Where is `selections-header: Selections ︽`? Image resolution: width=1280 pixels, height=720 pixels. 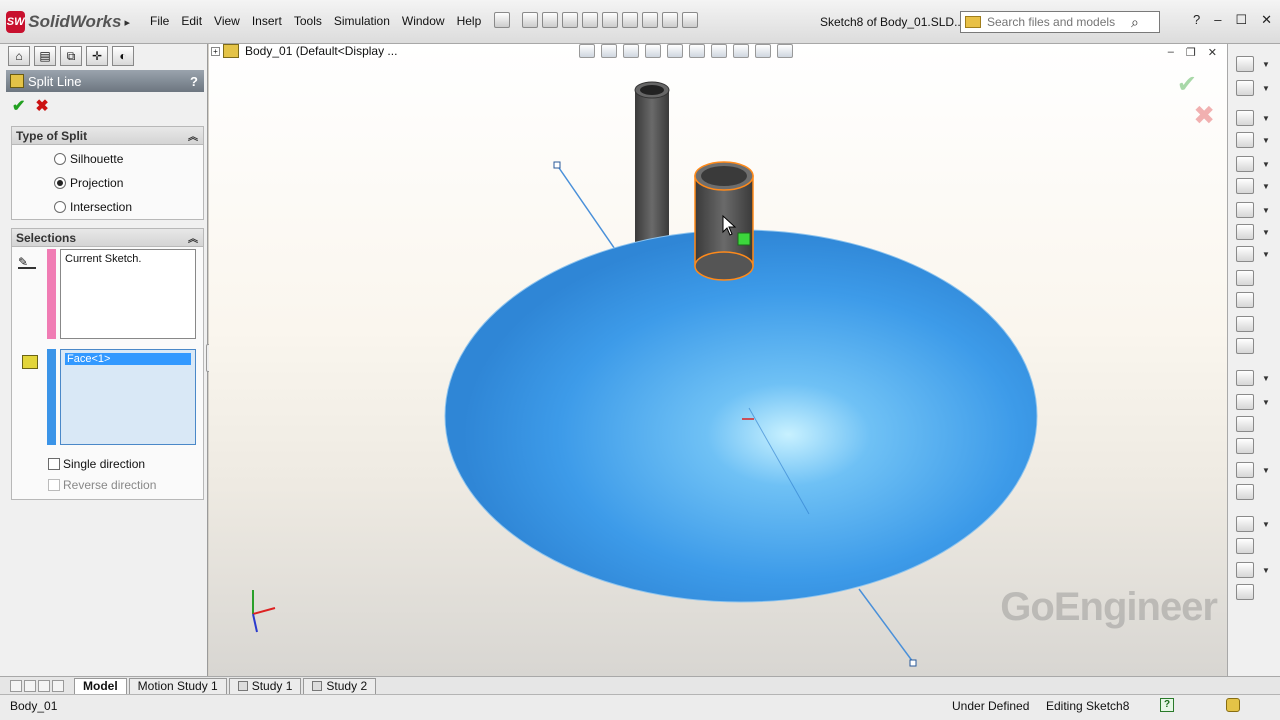 selections-header: Selections ︽ is located at coordinates (107, 238).